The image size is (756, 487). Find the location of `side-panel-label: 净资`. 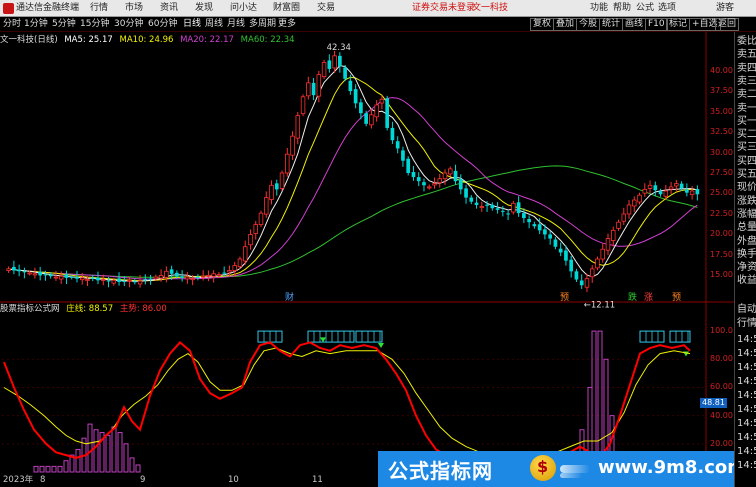

side-panel-label: 净资 is located at coordinates (746, 268).